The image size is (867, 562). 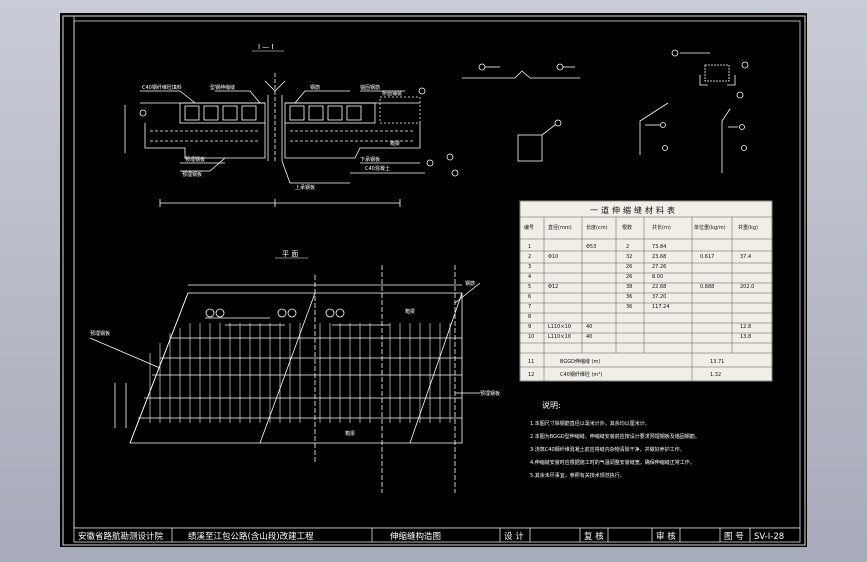 What do you see at coordinates (529, 247) in the screenshot?
I see `table-cell: 1` at bounding box center [529, 247].